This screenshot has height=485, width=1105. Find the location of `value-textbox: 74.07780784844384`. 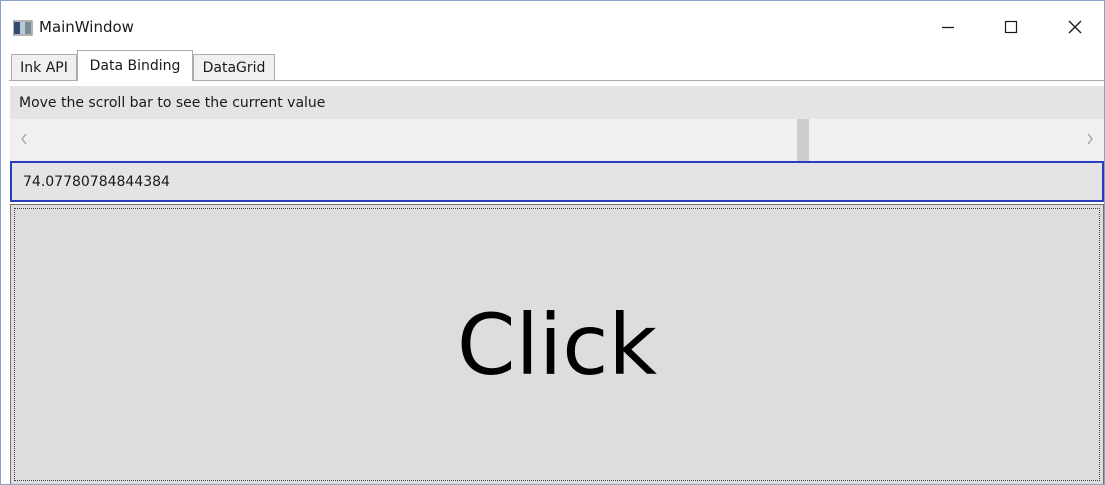

value-textbox: 74.07780784844384 is located at coordinates (557, 181).